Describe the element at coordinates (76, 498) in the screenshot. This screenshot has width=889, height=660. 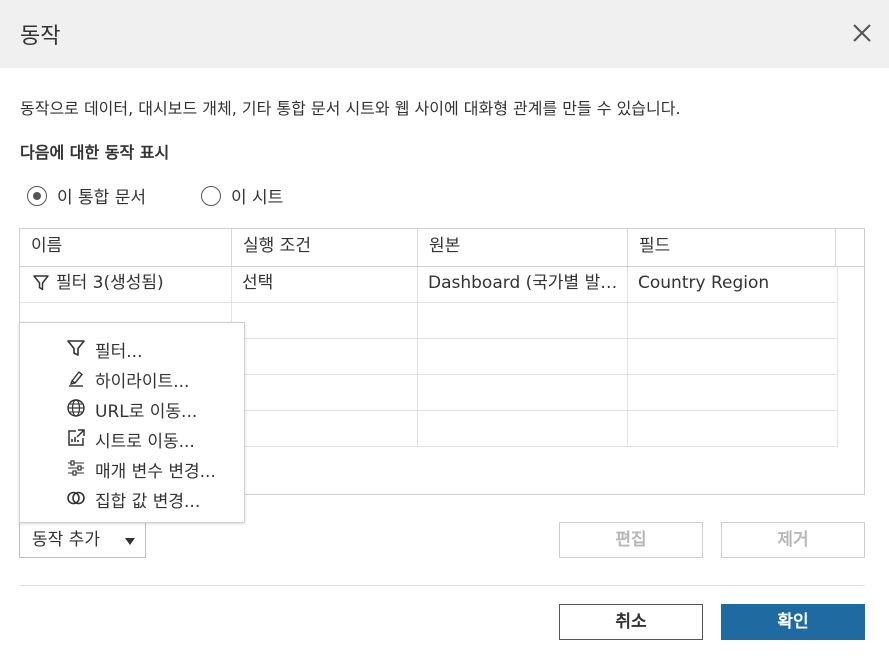
I see `set-rings-icon` at that location.